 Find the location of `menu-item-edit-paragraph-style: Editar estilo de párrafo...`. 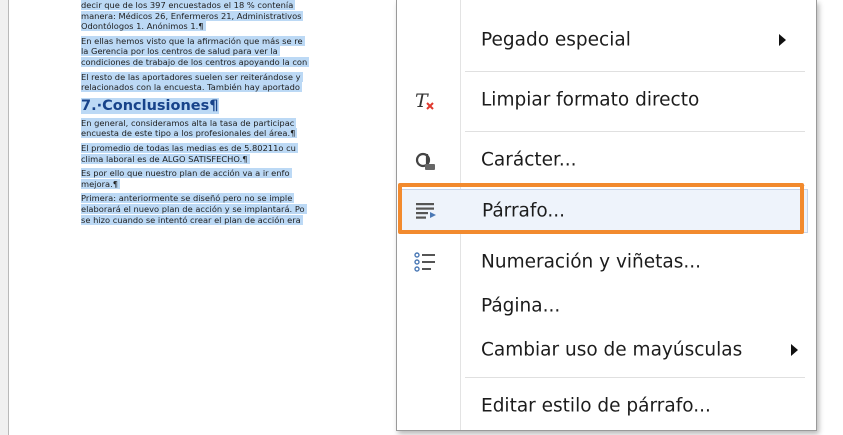

menu-item-edit-paragraph-style: Editar estilo de párrafo... is located at coordinates (604, 406).